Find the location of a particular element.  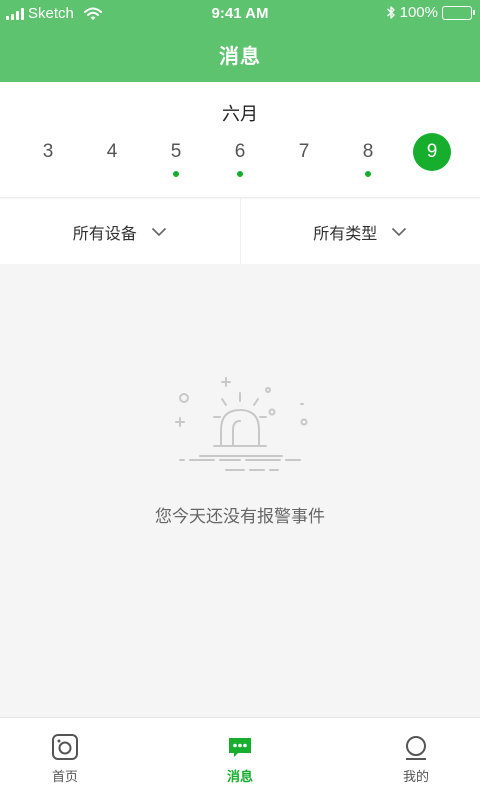

status-right: 100% is located at coordinates (430, 12).